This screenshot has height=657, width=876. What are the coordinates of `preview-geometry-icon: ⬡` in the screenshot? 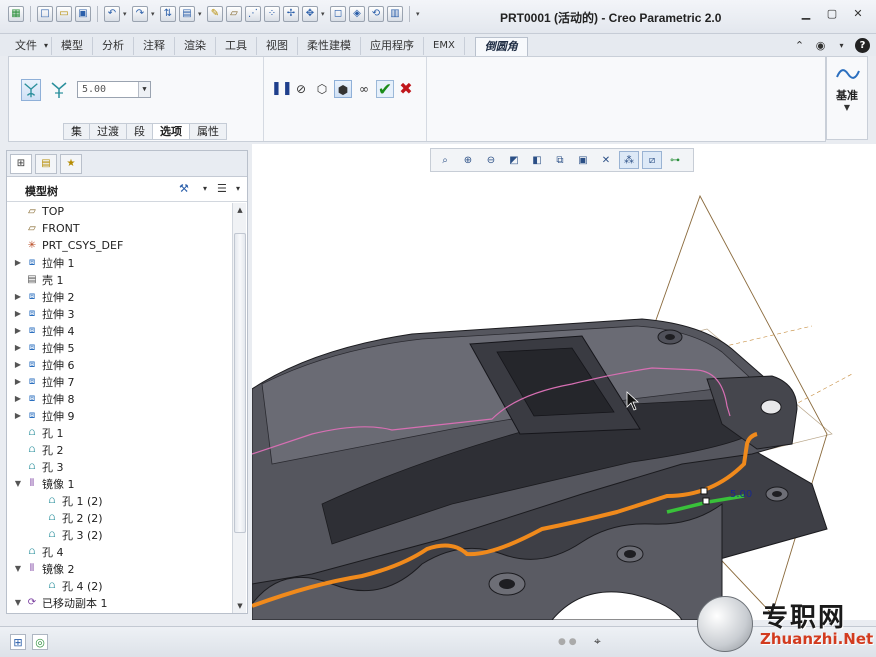 It's located at (322, 89).